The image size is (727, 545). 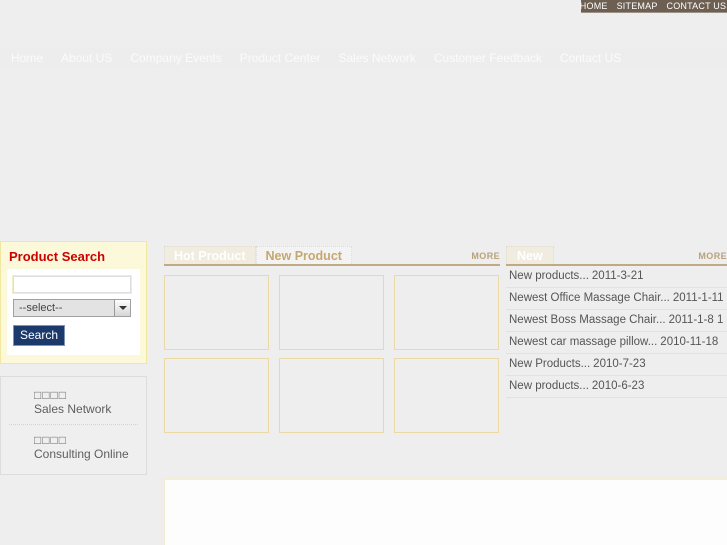 What do you see at coordinates (210, 255) in the screenshot?
I see `tab-hot-product: Hot Product` at bounding box center [210, 255].